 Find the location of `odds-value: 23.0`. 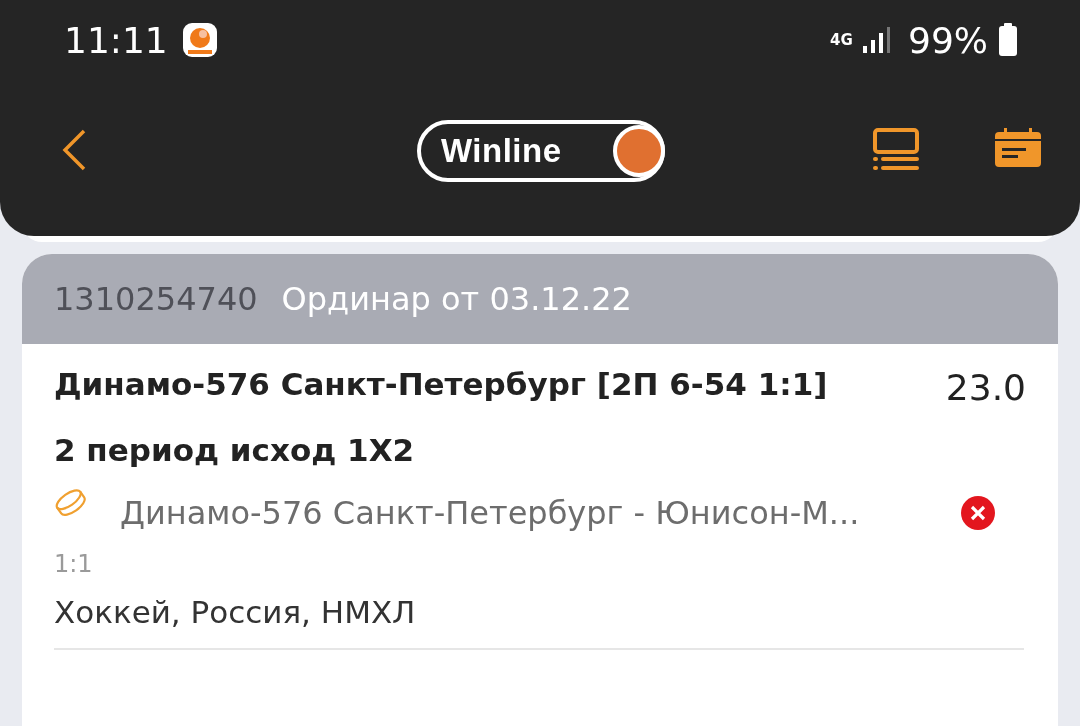

odds-value: 23.0 is located at coordinates (985, 388).